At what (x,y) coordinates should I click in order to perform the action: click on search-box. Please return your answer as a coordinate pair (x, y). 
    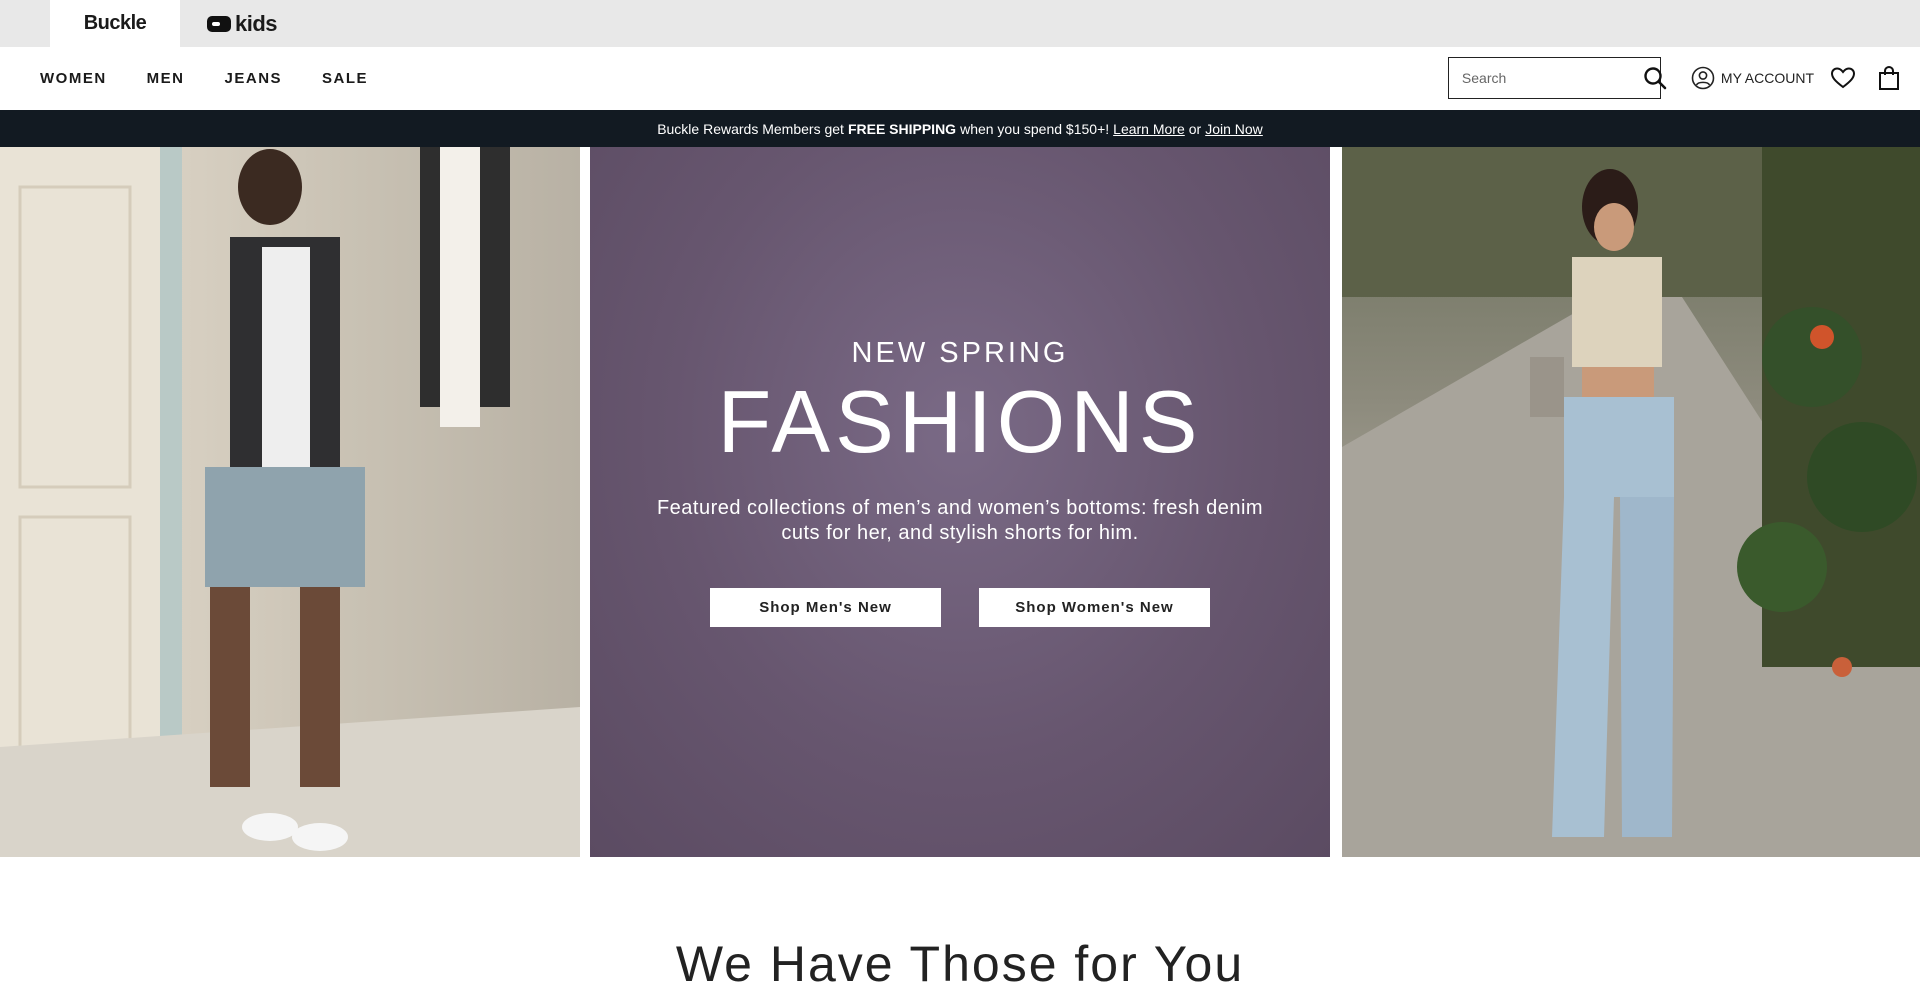
    Looking at the image, I should click on (1557, 78).